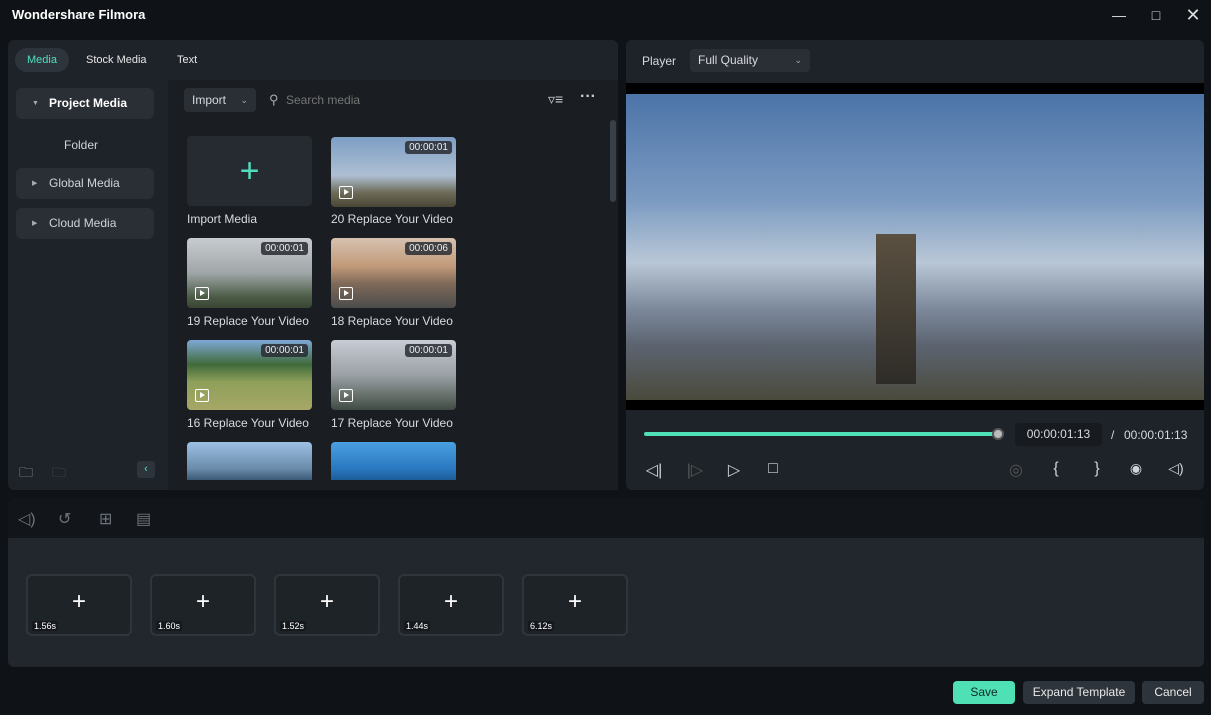 This screenshot has height=715, width=1211. Describe the element at coordinates (1079, 692) in the screenshot. I see `expand-template-button: Expand Template` at that location.